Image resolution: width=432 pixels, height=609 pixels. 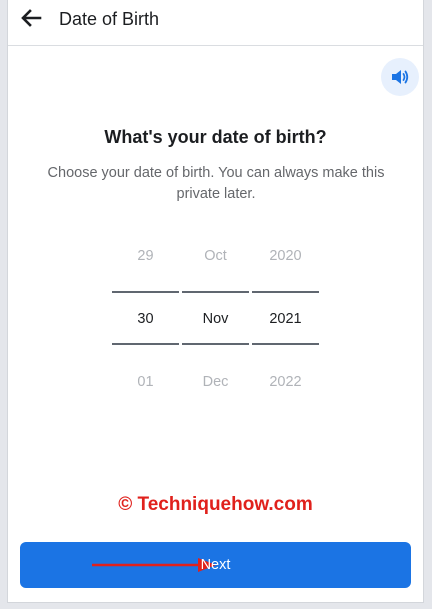 I want to click on year-option-prev: 2020, so click(x=285, y=256).